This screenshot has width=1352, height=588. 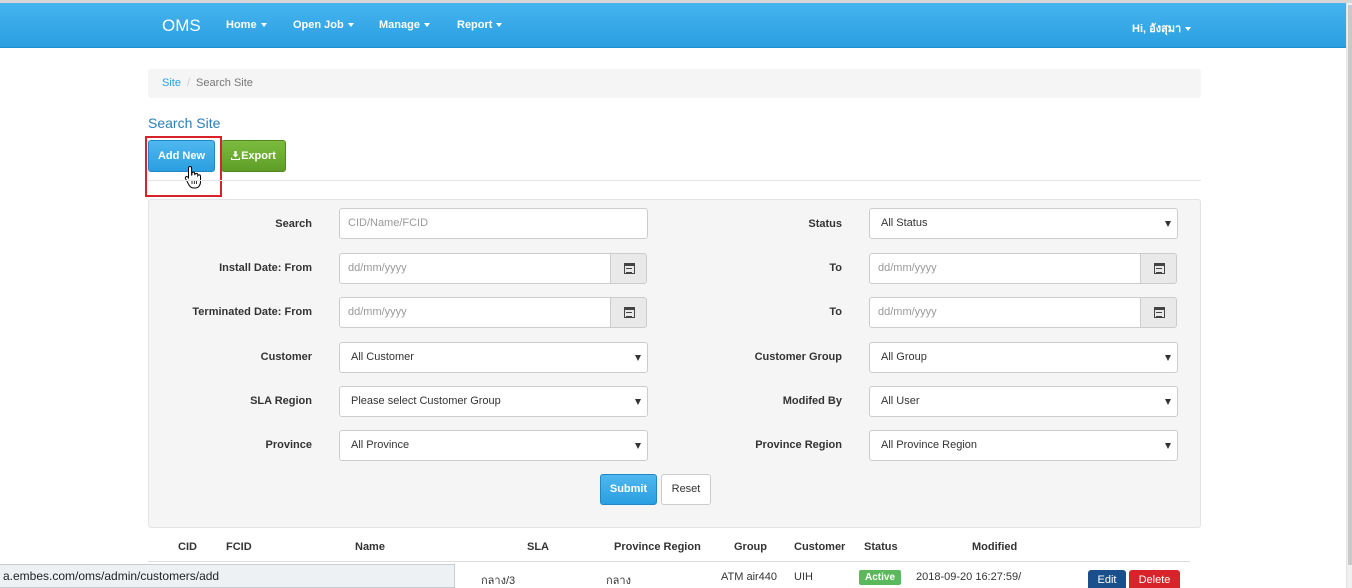 What do you see at coordinates (812, 401) in the screenshot?
I see `modified-by-label: Modifed By` at bounding box center [812, 401].